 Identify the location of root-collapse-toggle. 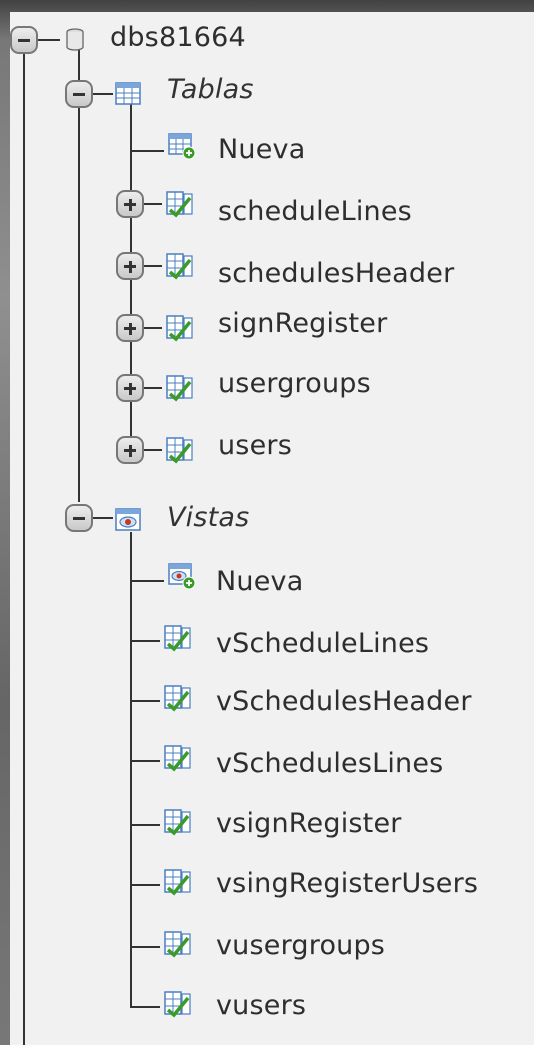
(24, 40).